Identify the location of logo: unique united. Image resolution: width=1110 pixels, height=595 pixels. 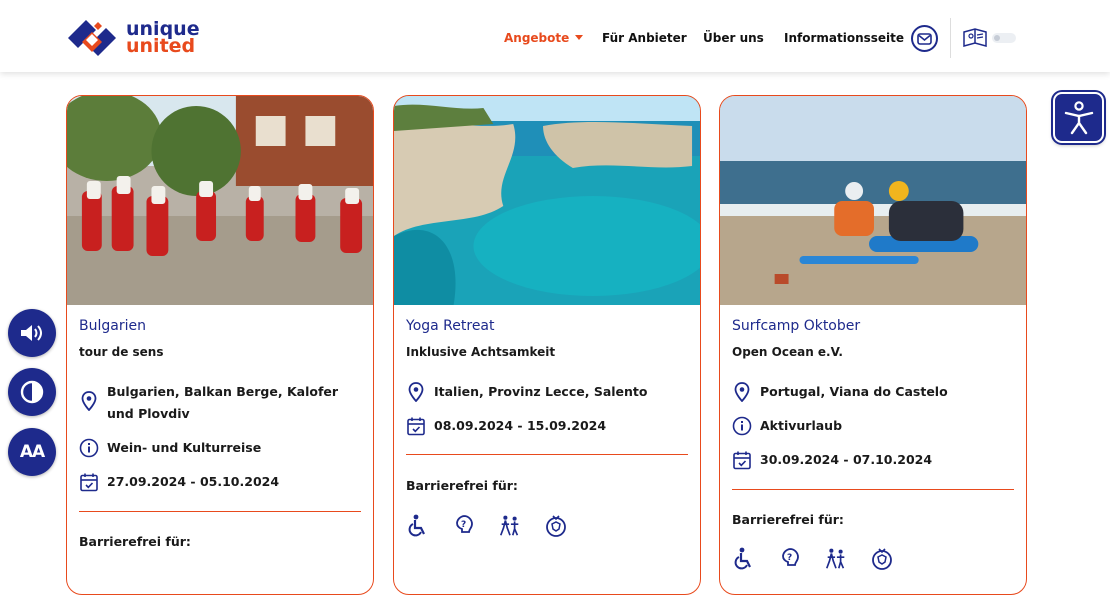
(132, 38).